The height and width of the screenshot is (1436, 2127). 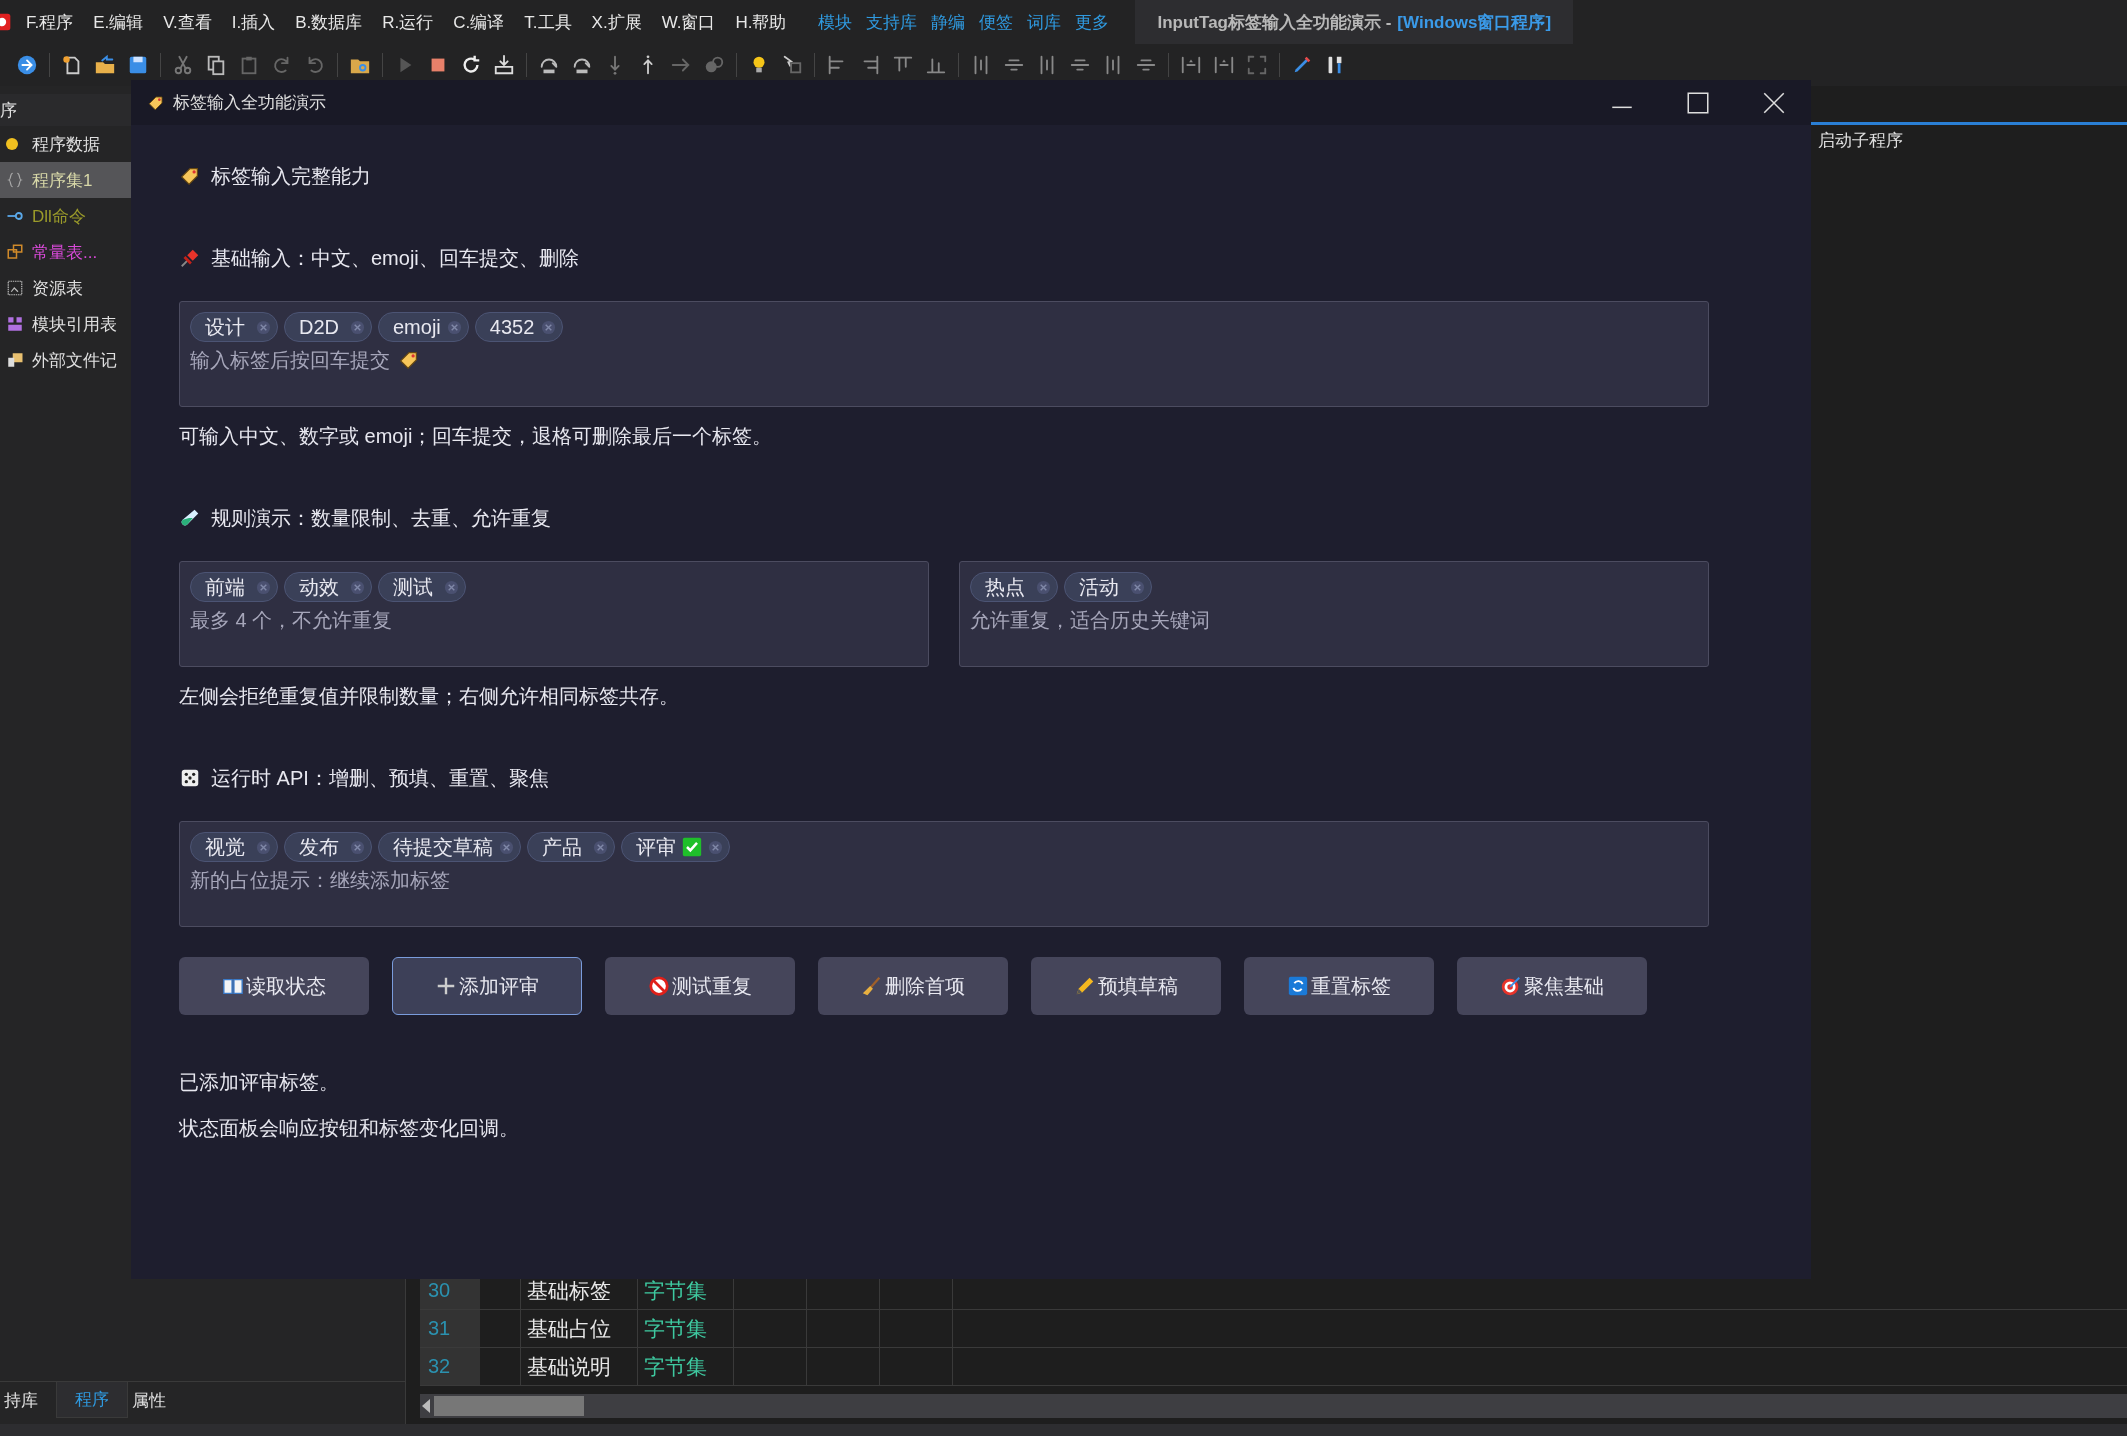 What do you see at coordinates (74, 324) in the screenshot?
I see `tree-label: 模块引用表` at bounding box center [74, 324].